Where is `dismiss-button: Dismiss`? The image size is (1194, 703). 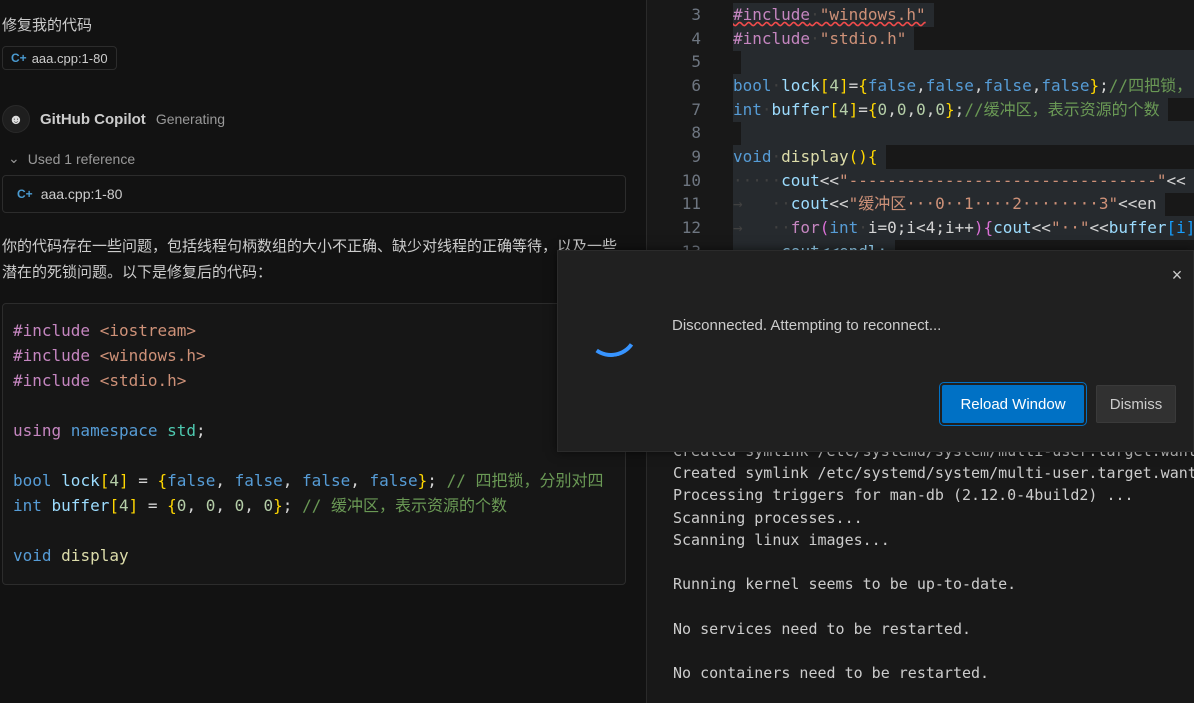 dismiss-button: Dismiss is located at coordinates (1136, 404).